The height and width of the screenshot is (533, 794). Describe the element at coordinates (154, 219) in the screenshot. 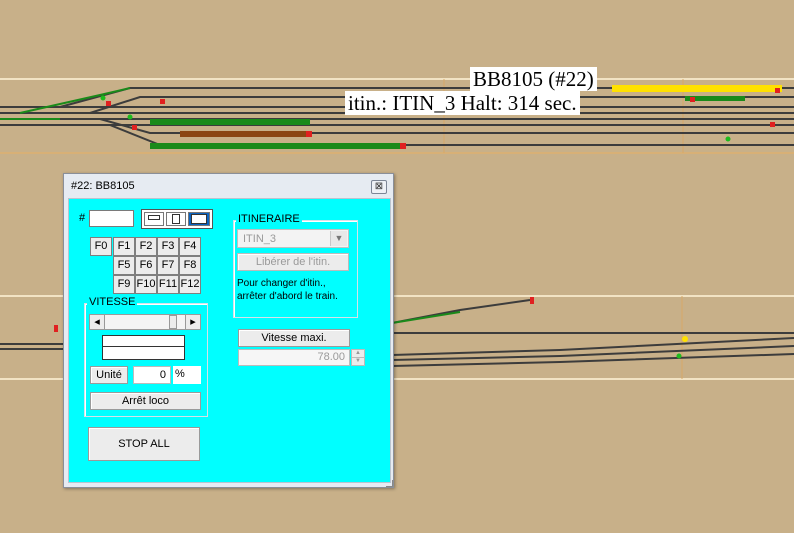

I see `view-small-icon` at that location.